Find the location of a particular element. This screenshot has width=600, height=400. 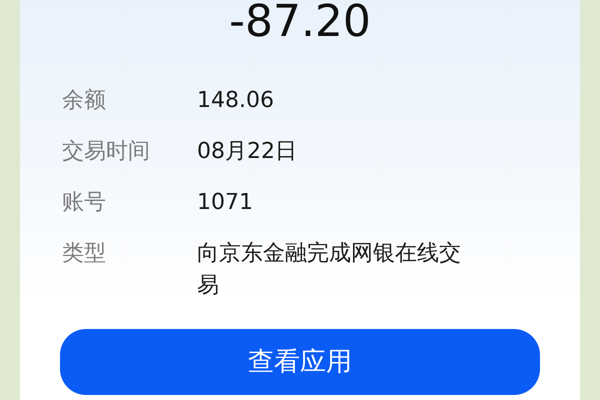

detail-value: 148.06 is located at coordinates (236, 101).